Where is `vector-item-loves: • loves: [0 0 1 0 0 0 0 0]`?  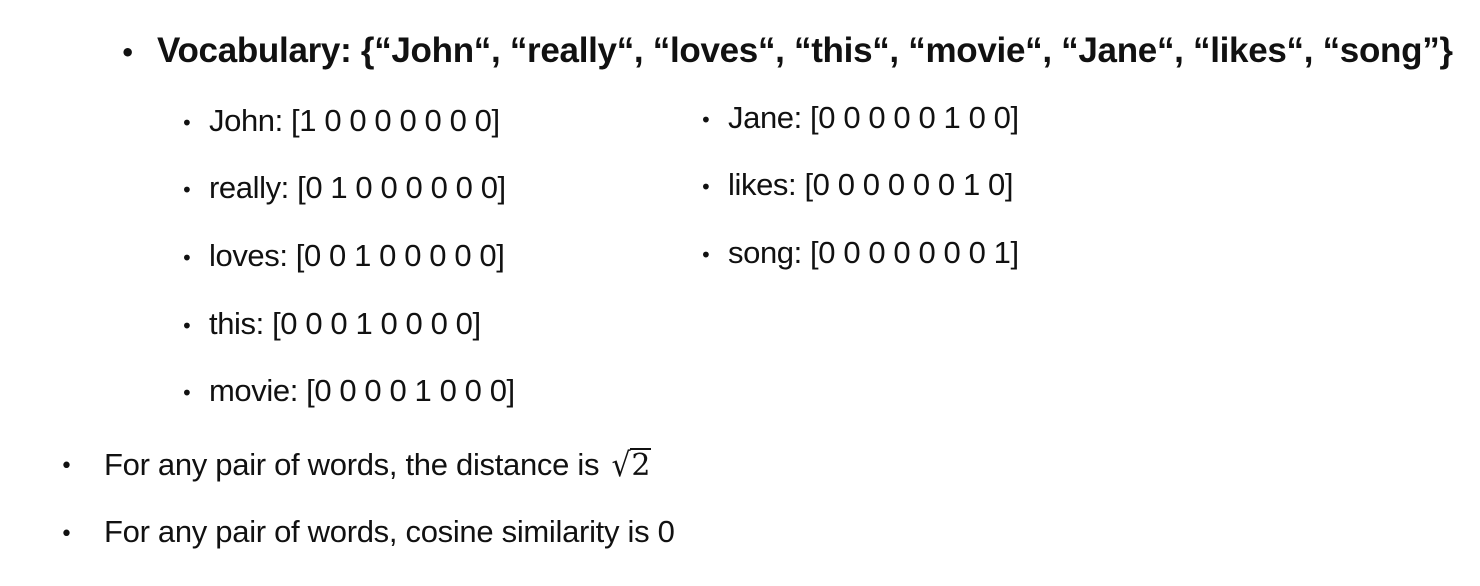
vector-item-loves: • loves: [0 0 1 0 0 0 0 0] is located at coordinates (343, 255).